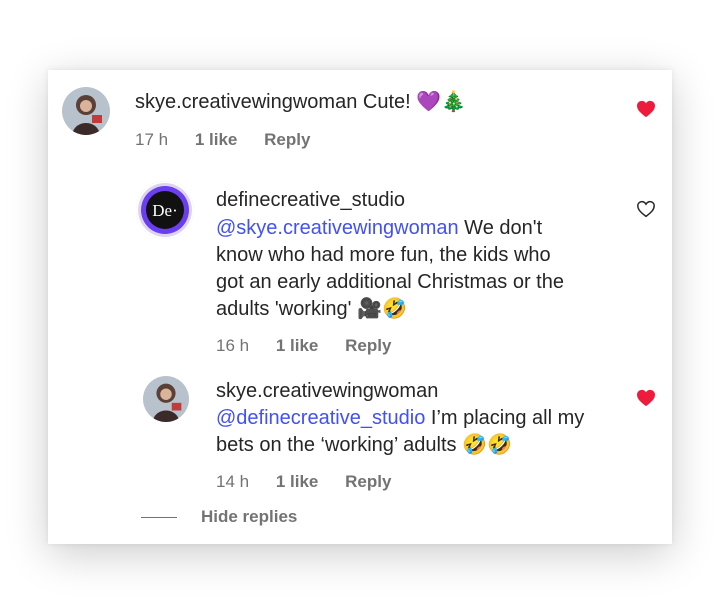 The image size is (720, 613). What do you see at coordinates (233, 481) in the screenshot?
I see `timestamp: 14 h` at bounding box center [233, 481].